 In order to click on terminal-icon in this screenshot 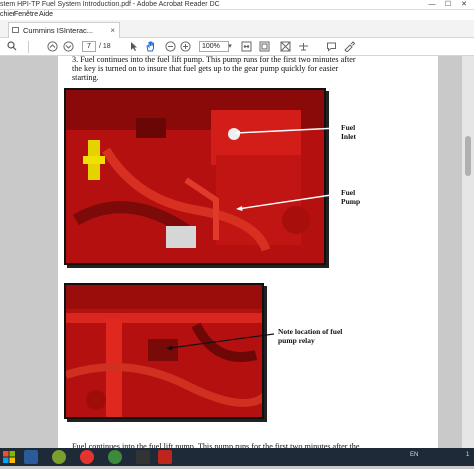, I will do `click(143, 457)`.